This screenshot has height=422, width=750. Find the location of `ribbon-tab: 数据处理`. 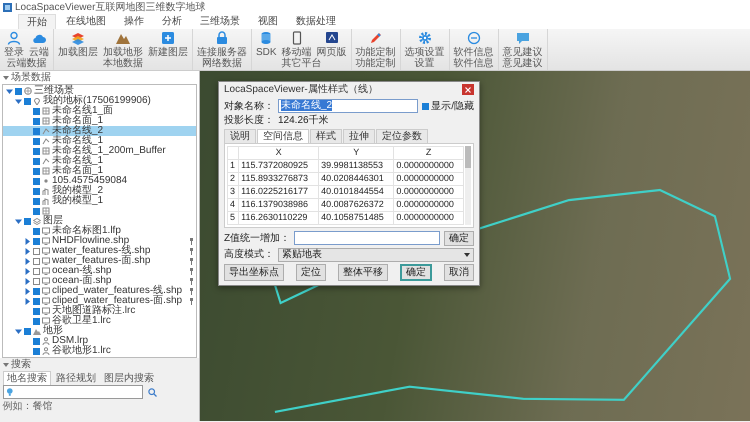

ribbon-tab: 数据处理 is located at coordinates (316, 21).